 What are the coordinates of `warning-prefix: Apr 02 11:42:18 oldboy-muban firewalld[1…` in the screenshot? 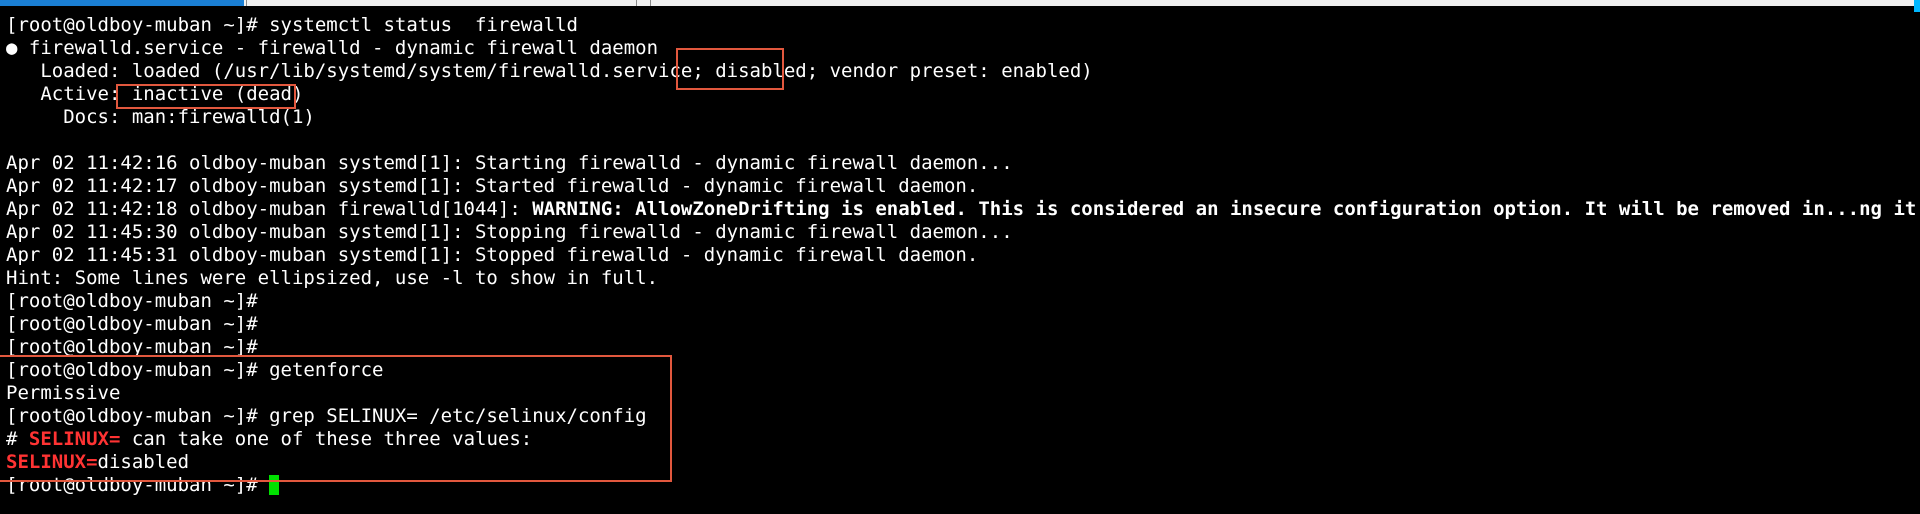 It's located at (269, 209).